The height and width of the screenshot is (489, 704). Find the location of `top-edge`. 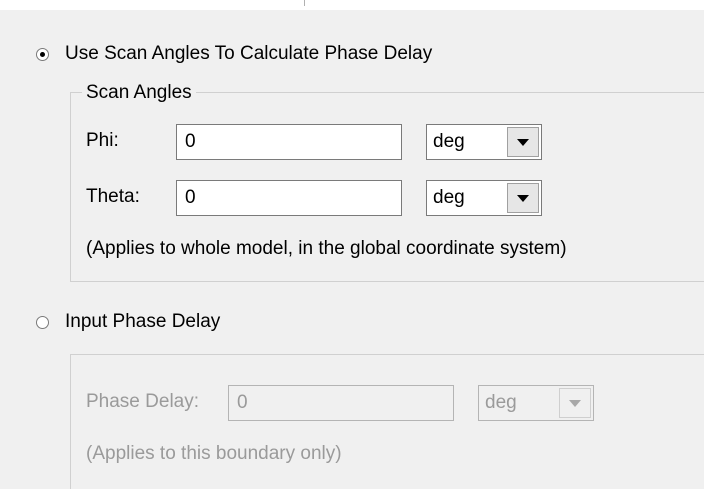

top-edge is located at coordinates (352, 5).